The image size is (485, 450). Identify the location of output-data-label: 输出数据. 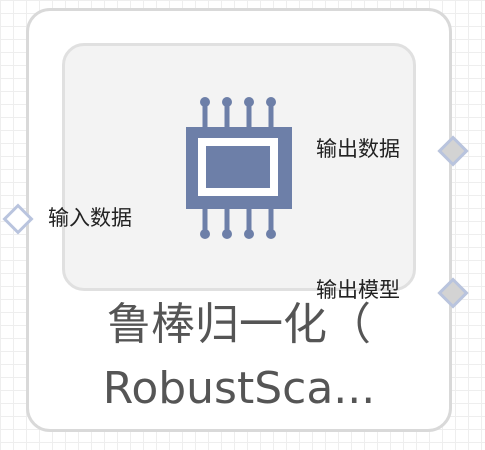
(358, 149).